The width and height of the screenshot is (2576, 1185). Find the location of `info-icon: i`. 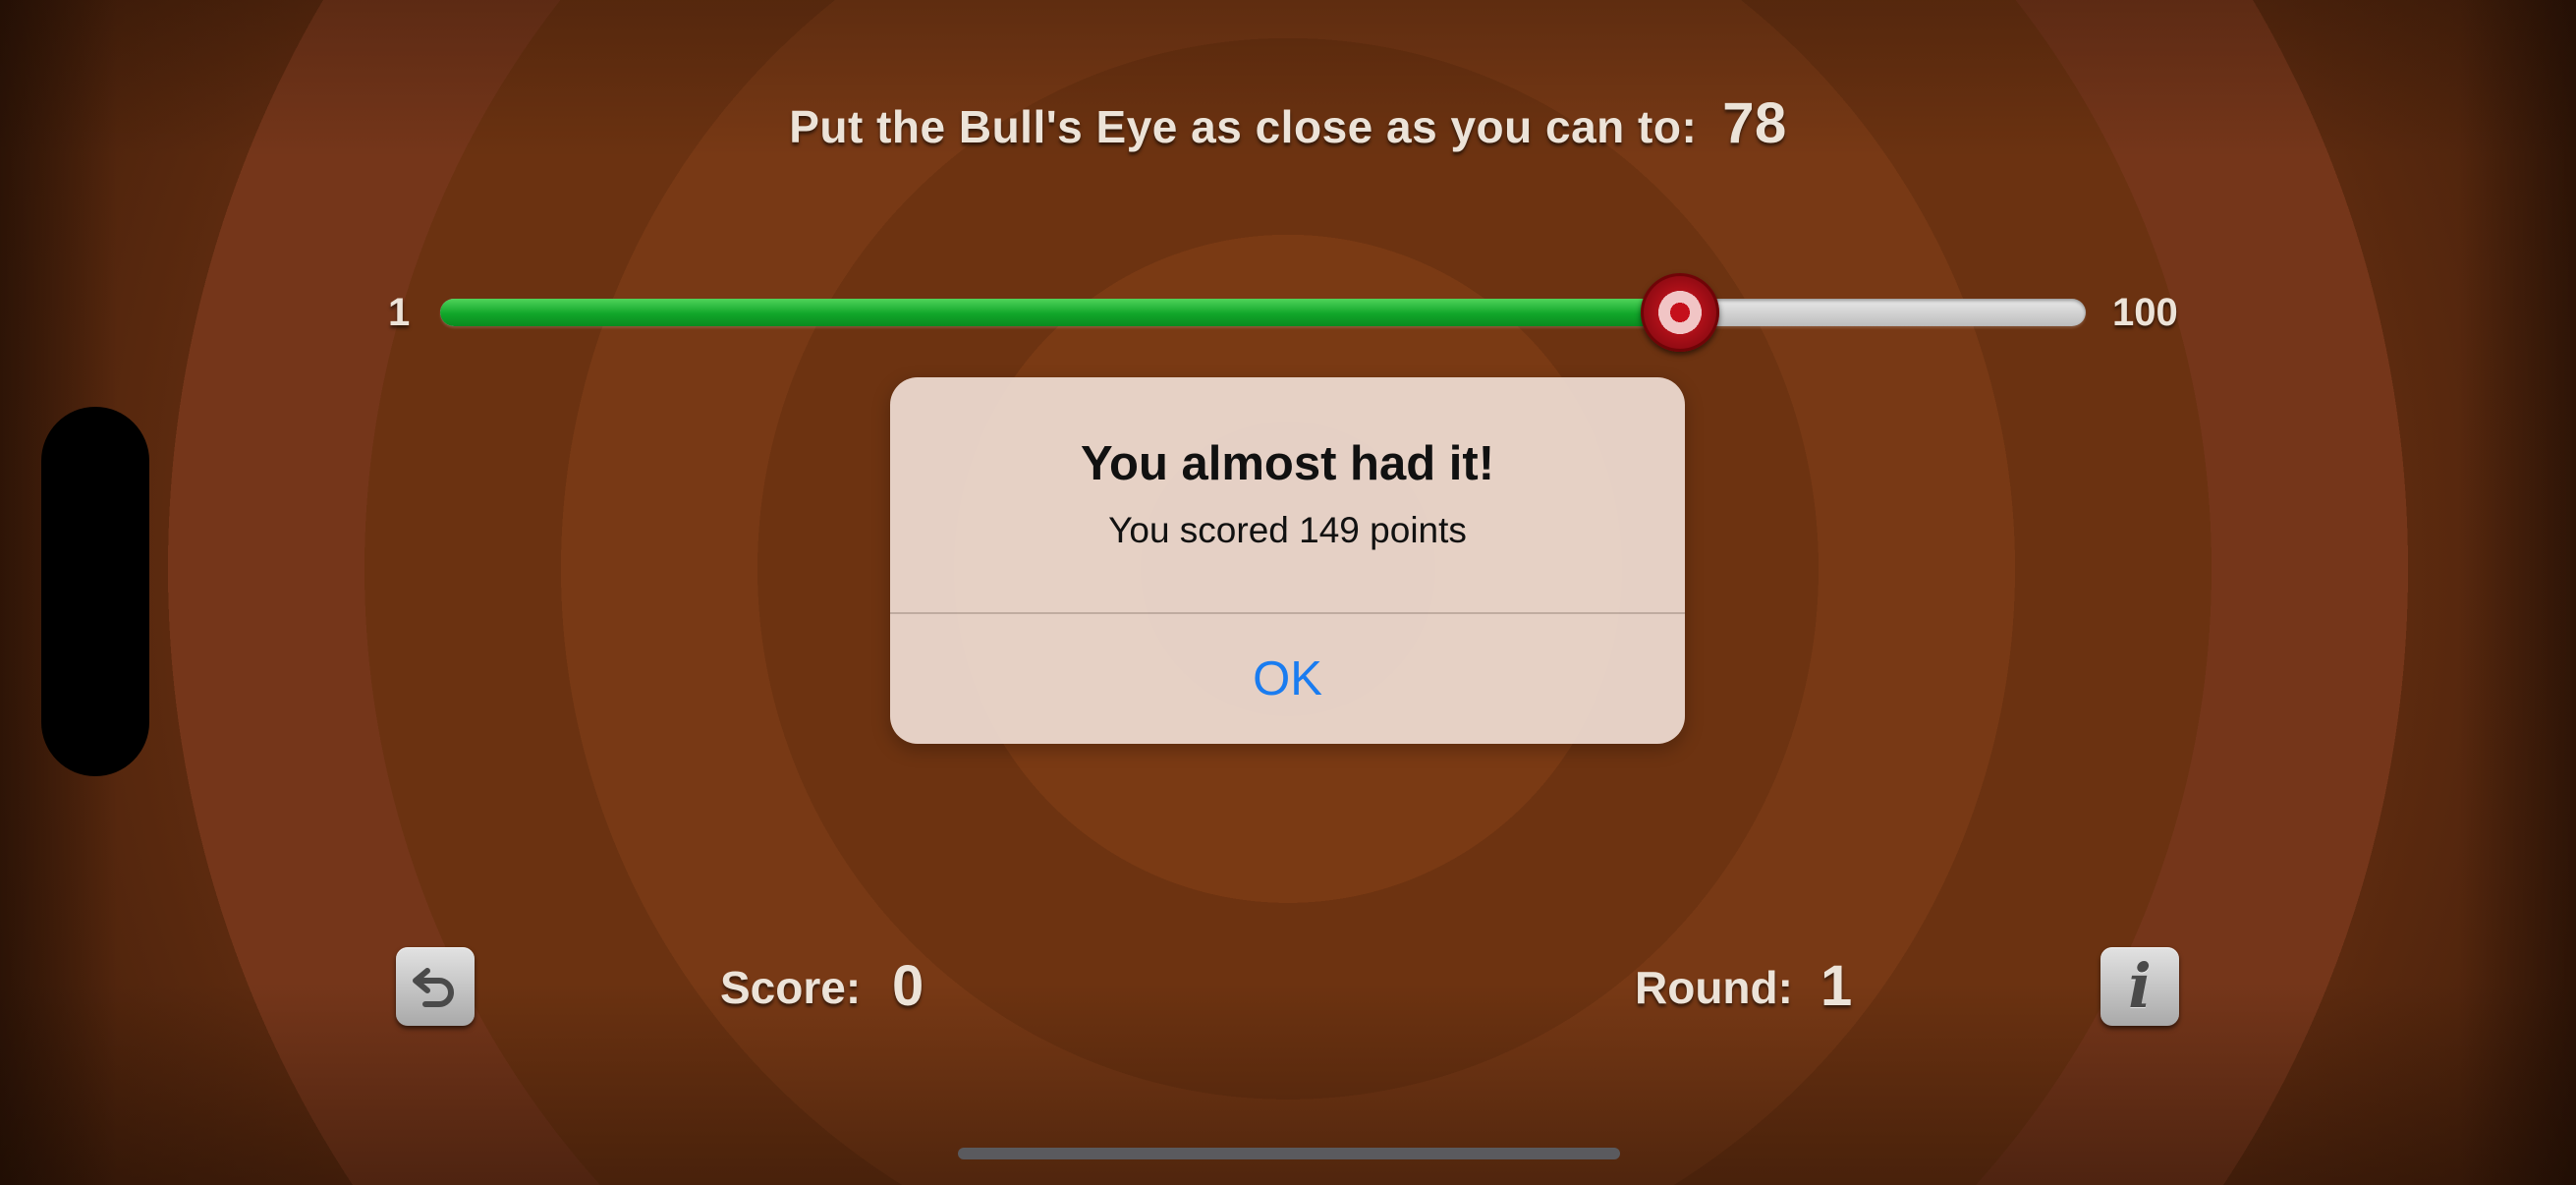

info-icon: i is located at coordinates (2140, 986).